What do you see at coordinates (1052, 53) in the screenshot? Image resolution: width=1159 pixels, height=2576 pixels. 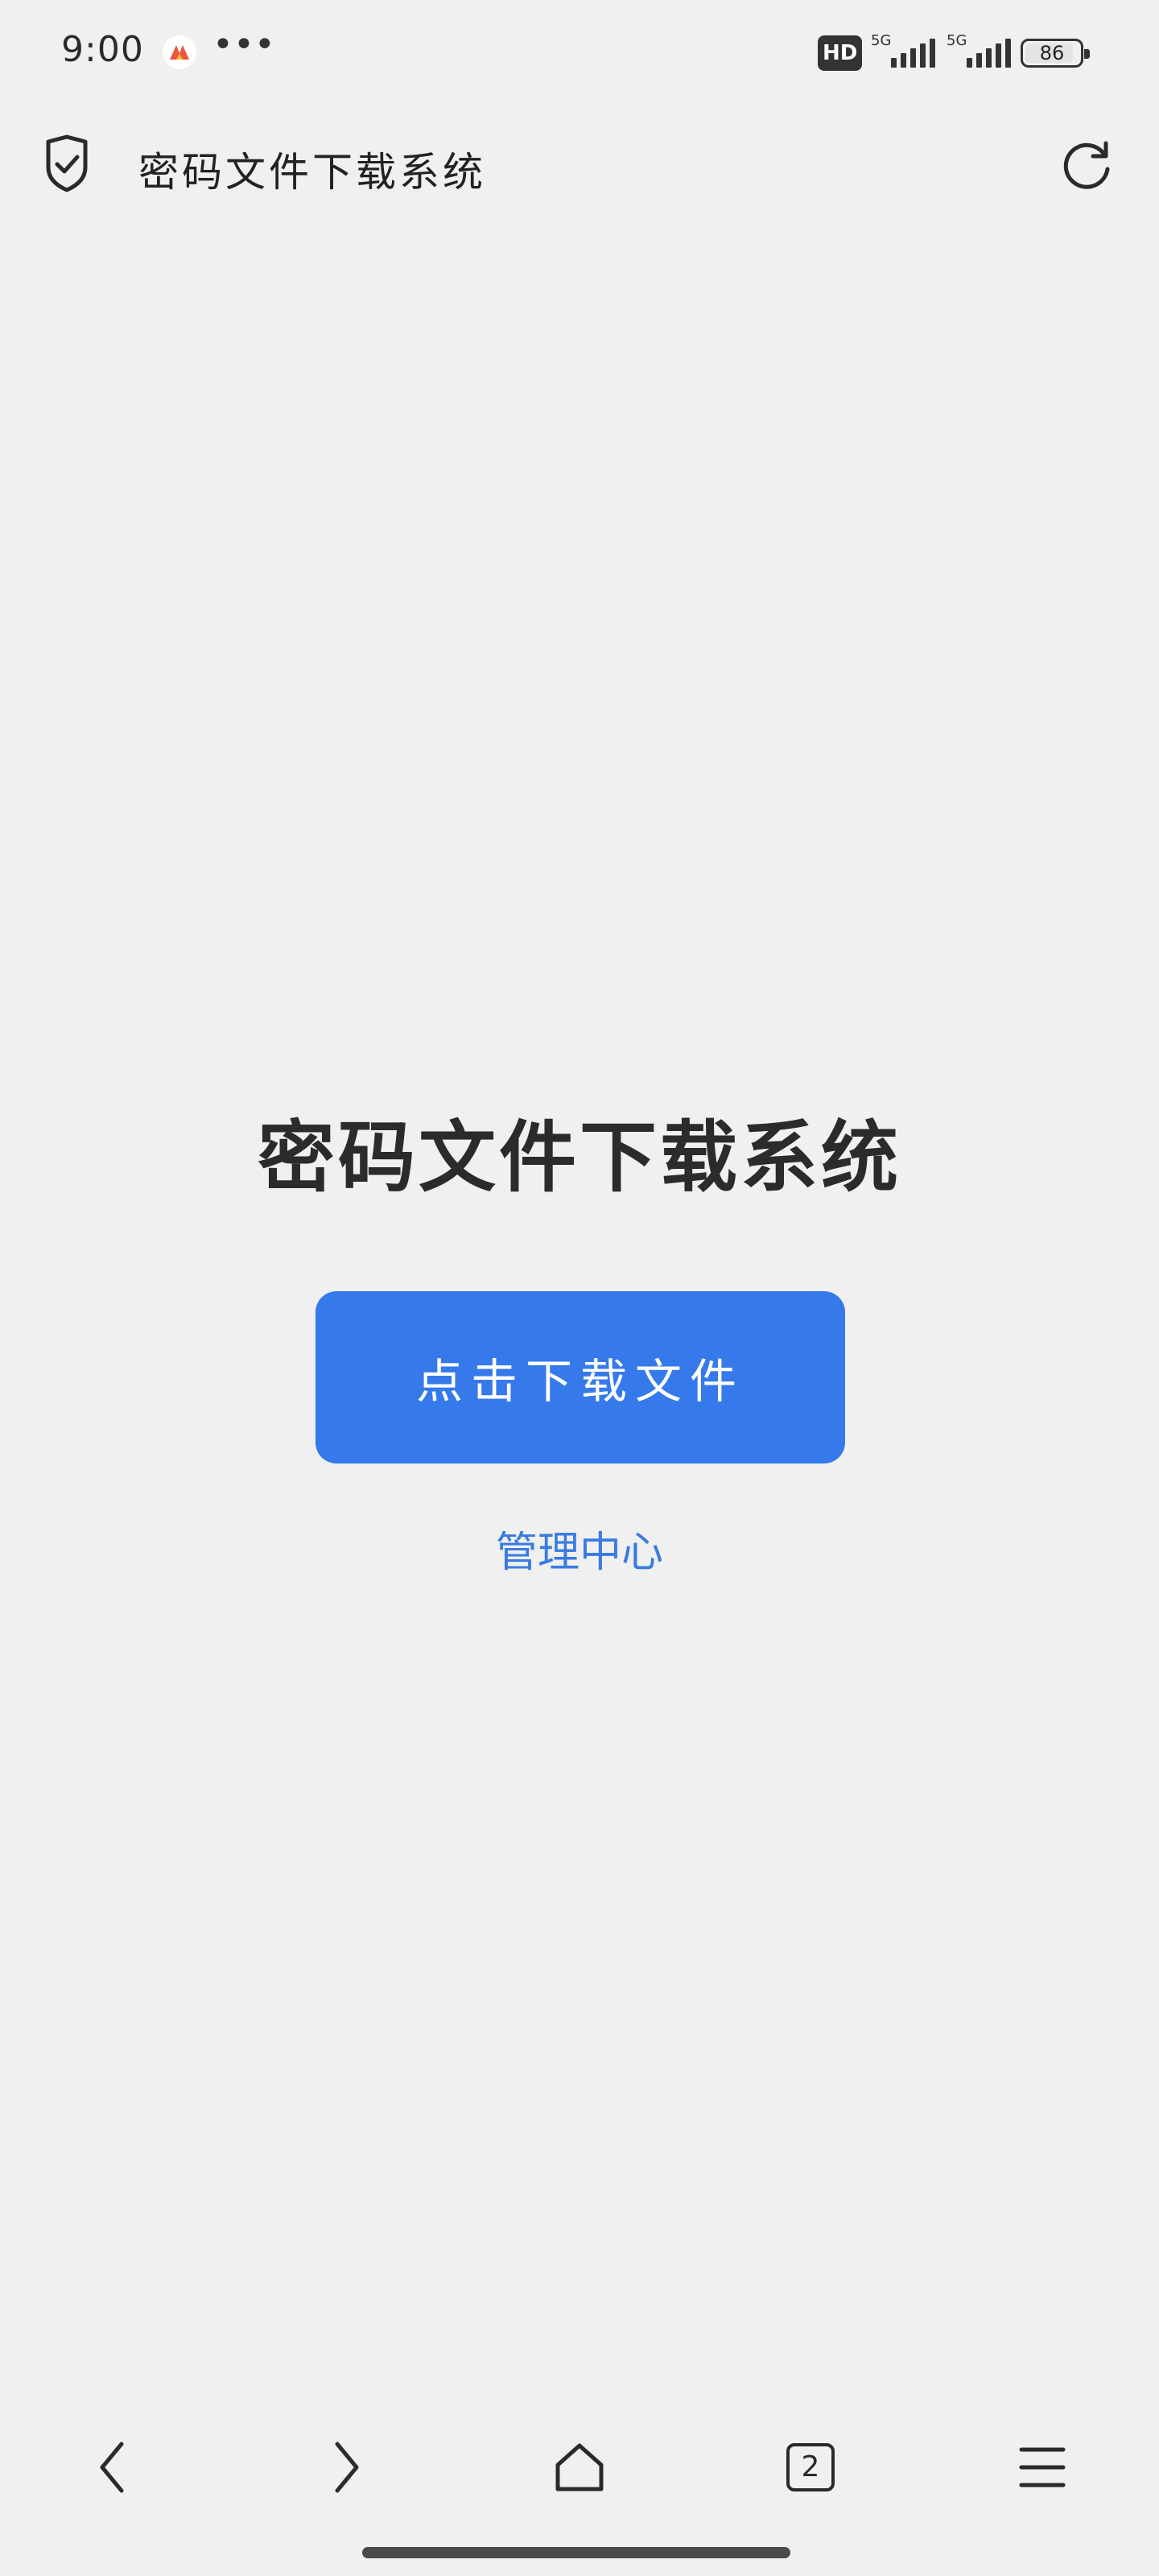 I see `battery-percentage: 86` at bounding box center [1052, 53].